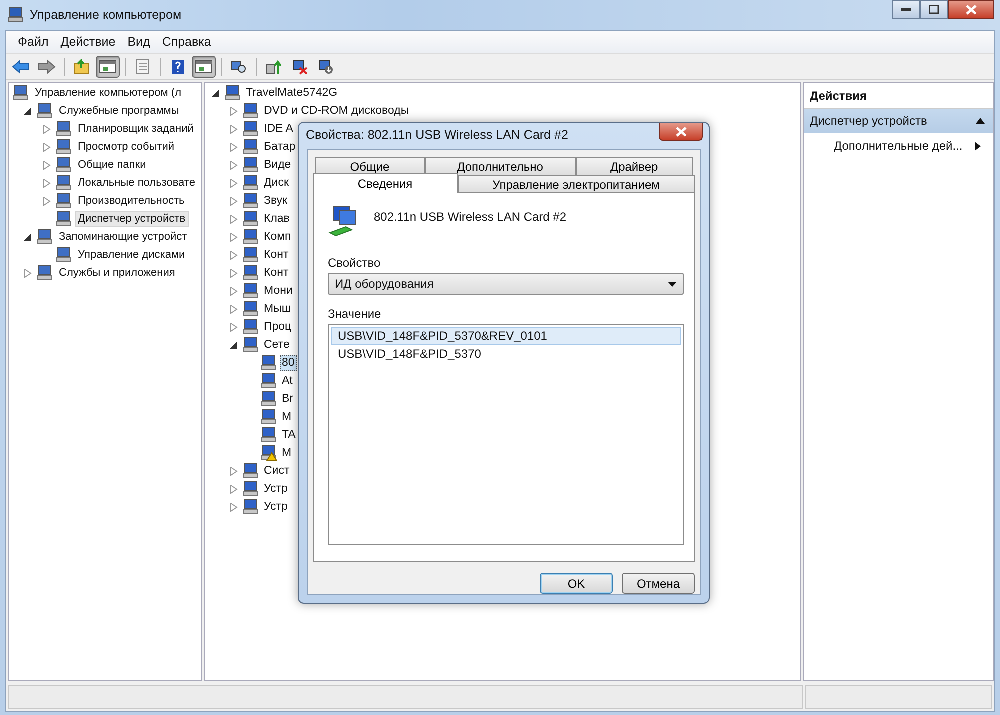 This screenshot has height=715, width=1000. I want to click on minimize-icon, so click(906, 10).